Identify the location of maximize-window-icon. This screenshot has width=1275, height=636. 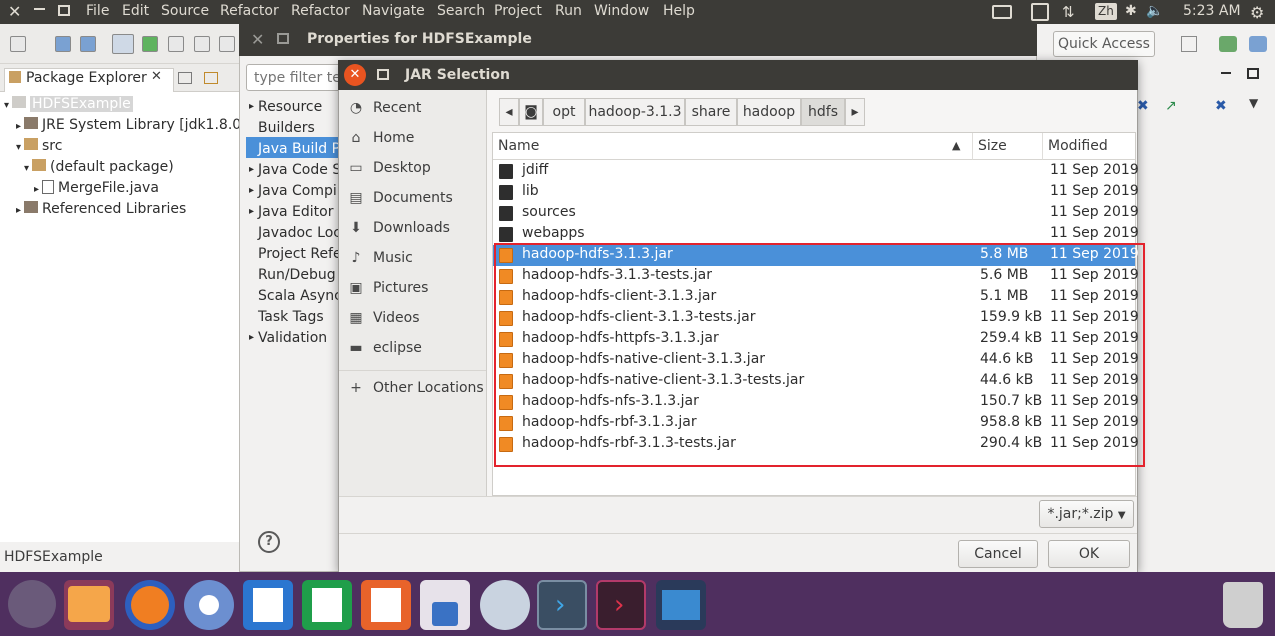
(64, 10).